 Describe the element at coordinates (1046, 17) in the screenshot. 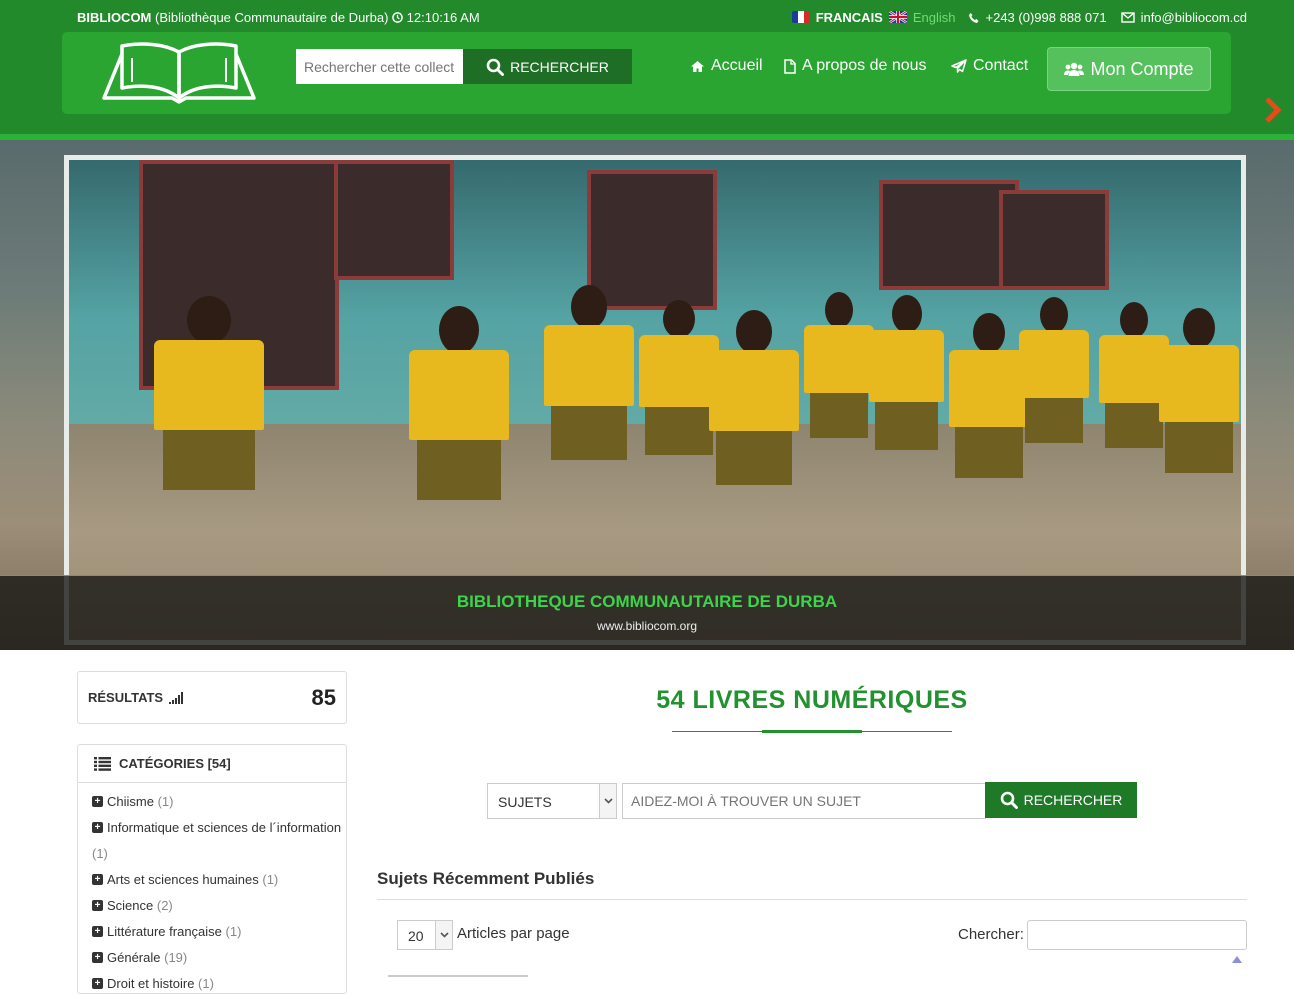

I see `phone-number: +243 (0)998 888 071` at that location.